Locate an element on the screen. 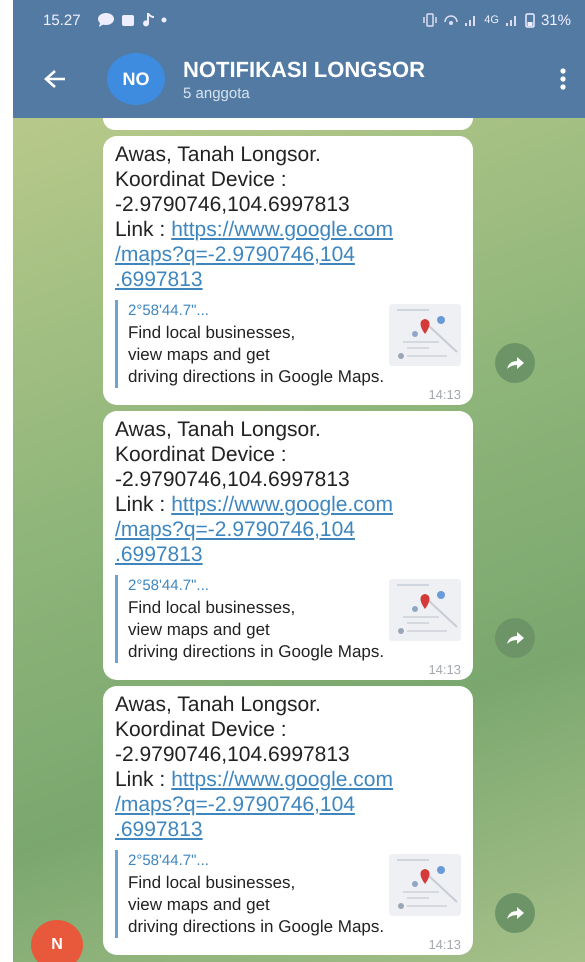 This screenshot has width=585, height=962. sender-avatar: N is located at coordinates (57, 941).